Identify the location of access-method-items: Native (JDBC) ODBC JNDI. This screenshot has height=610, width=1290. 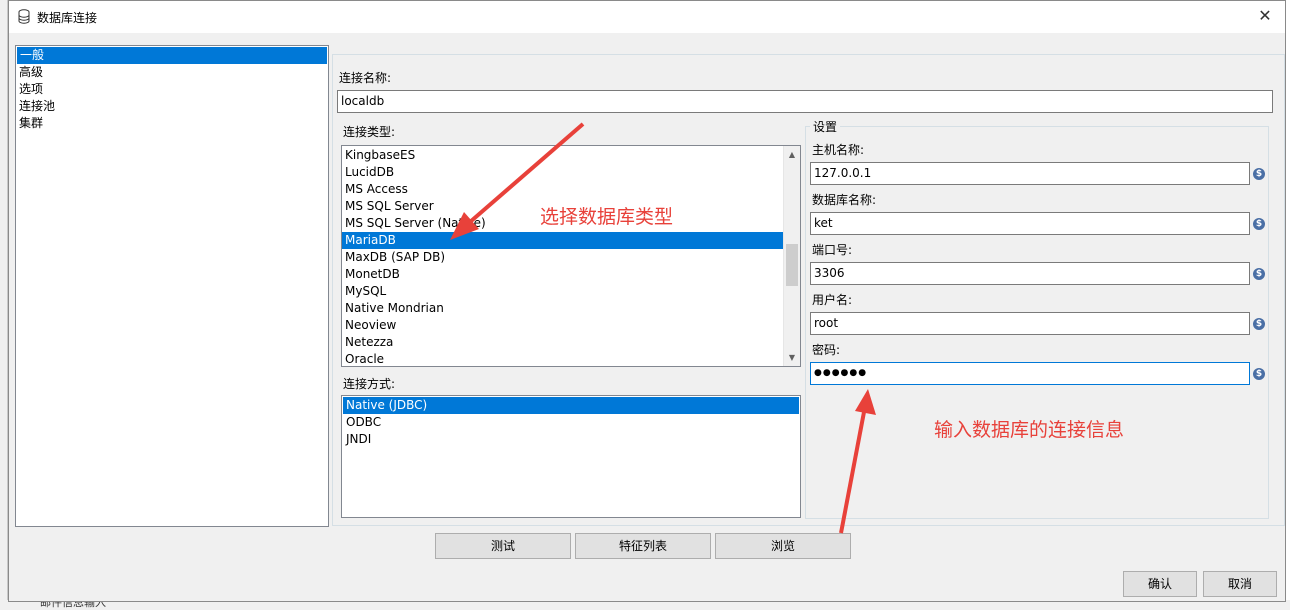
(571, 422).